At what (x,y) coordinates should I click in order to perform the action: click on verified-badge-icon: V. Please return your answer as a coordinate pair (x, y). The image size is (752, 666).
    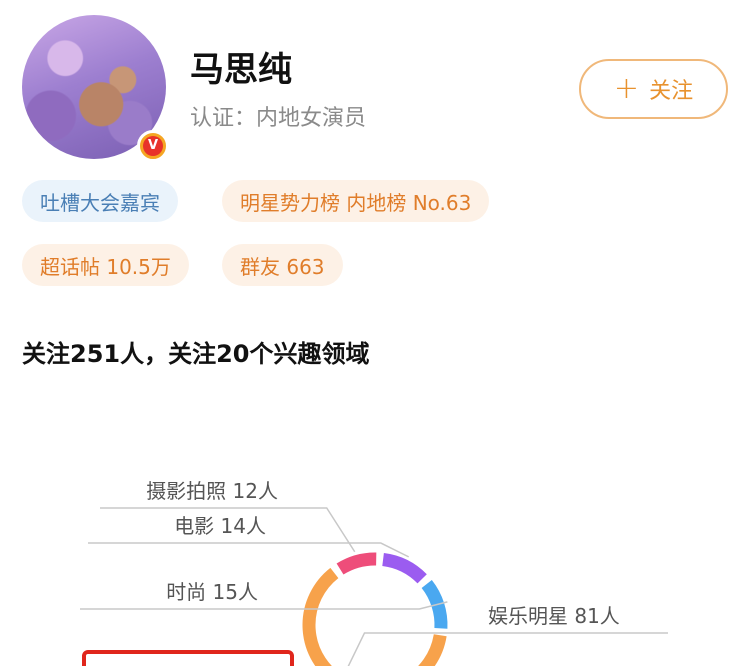
    Looking at the image, I should click on (153, 146).